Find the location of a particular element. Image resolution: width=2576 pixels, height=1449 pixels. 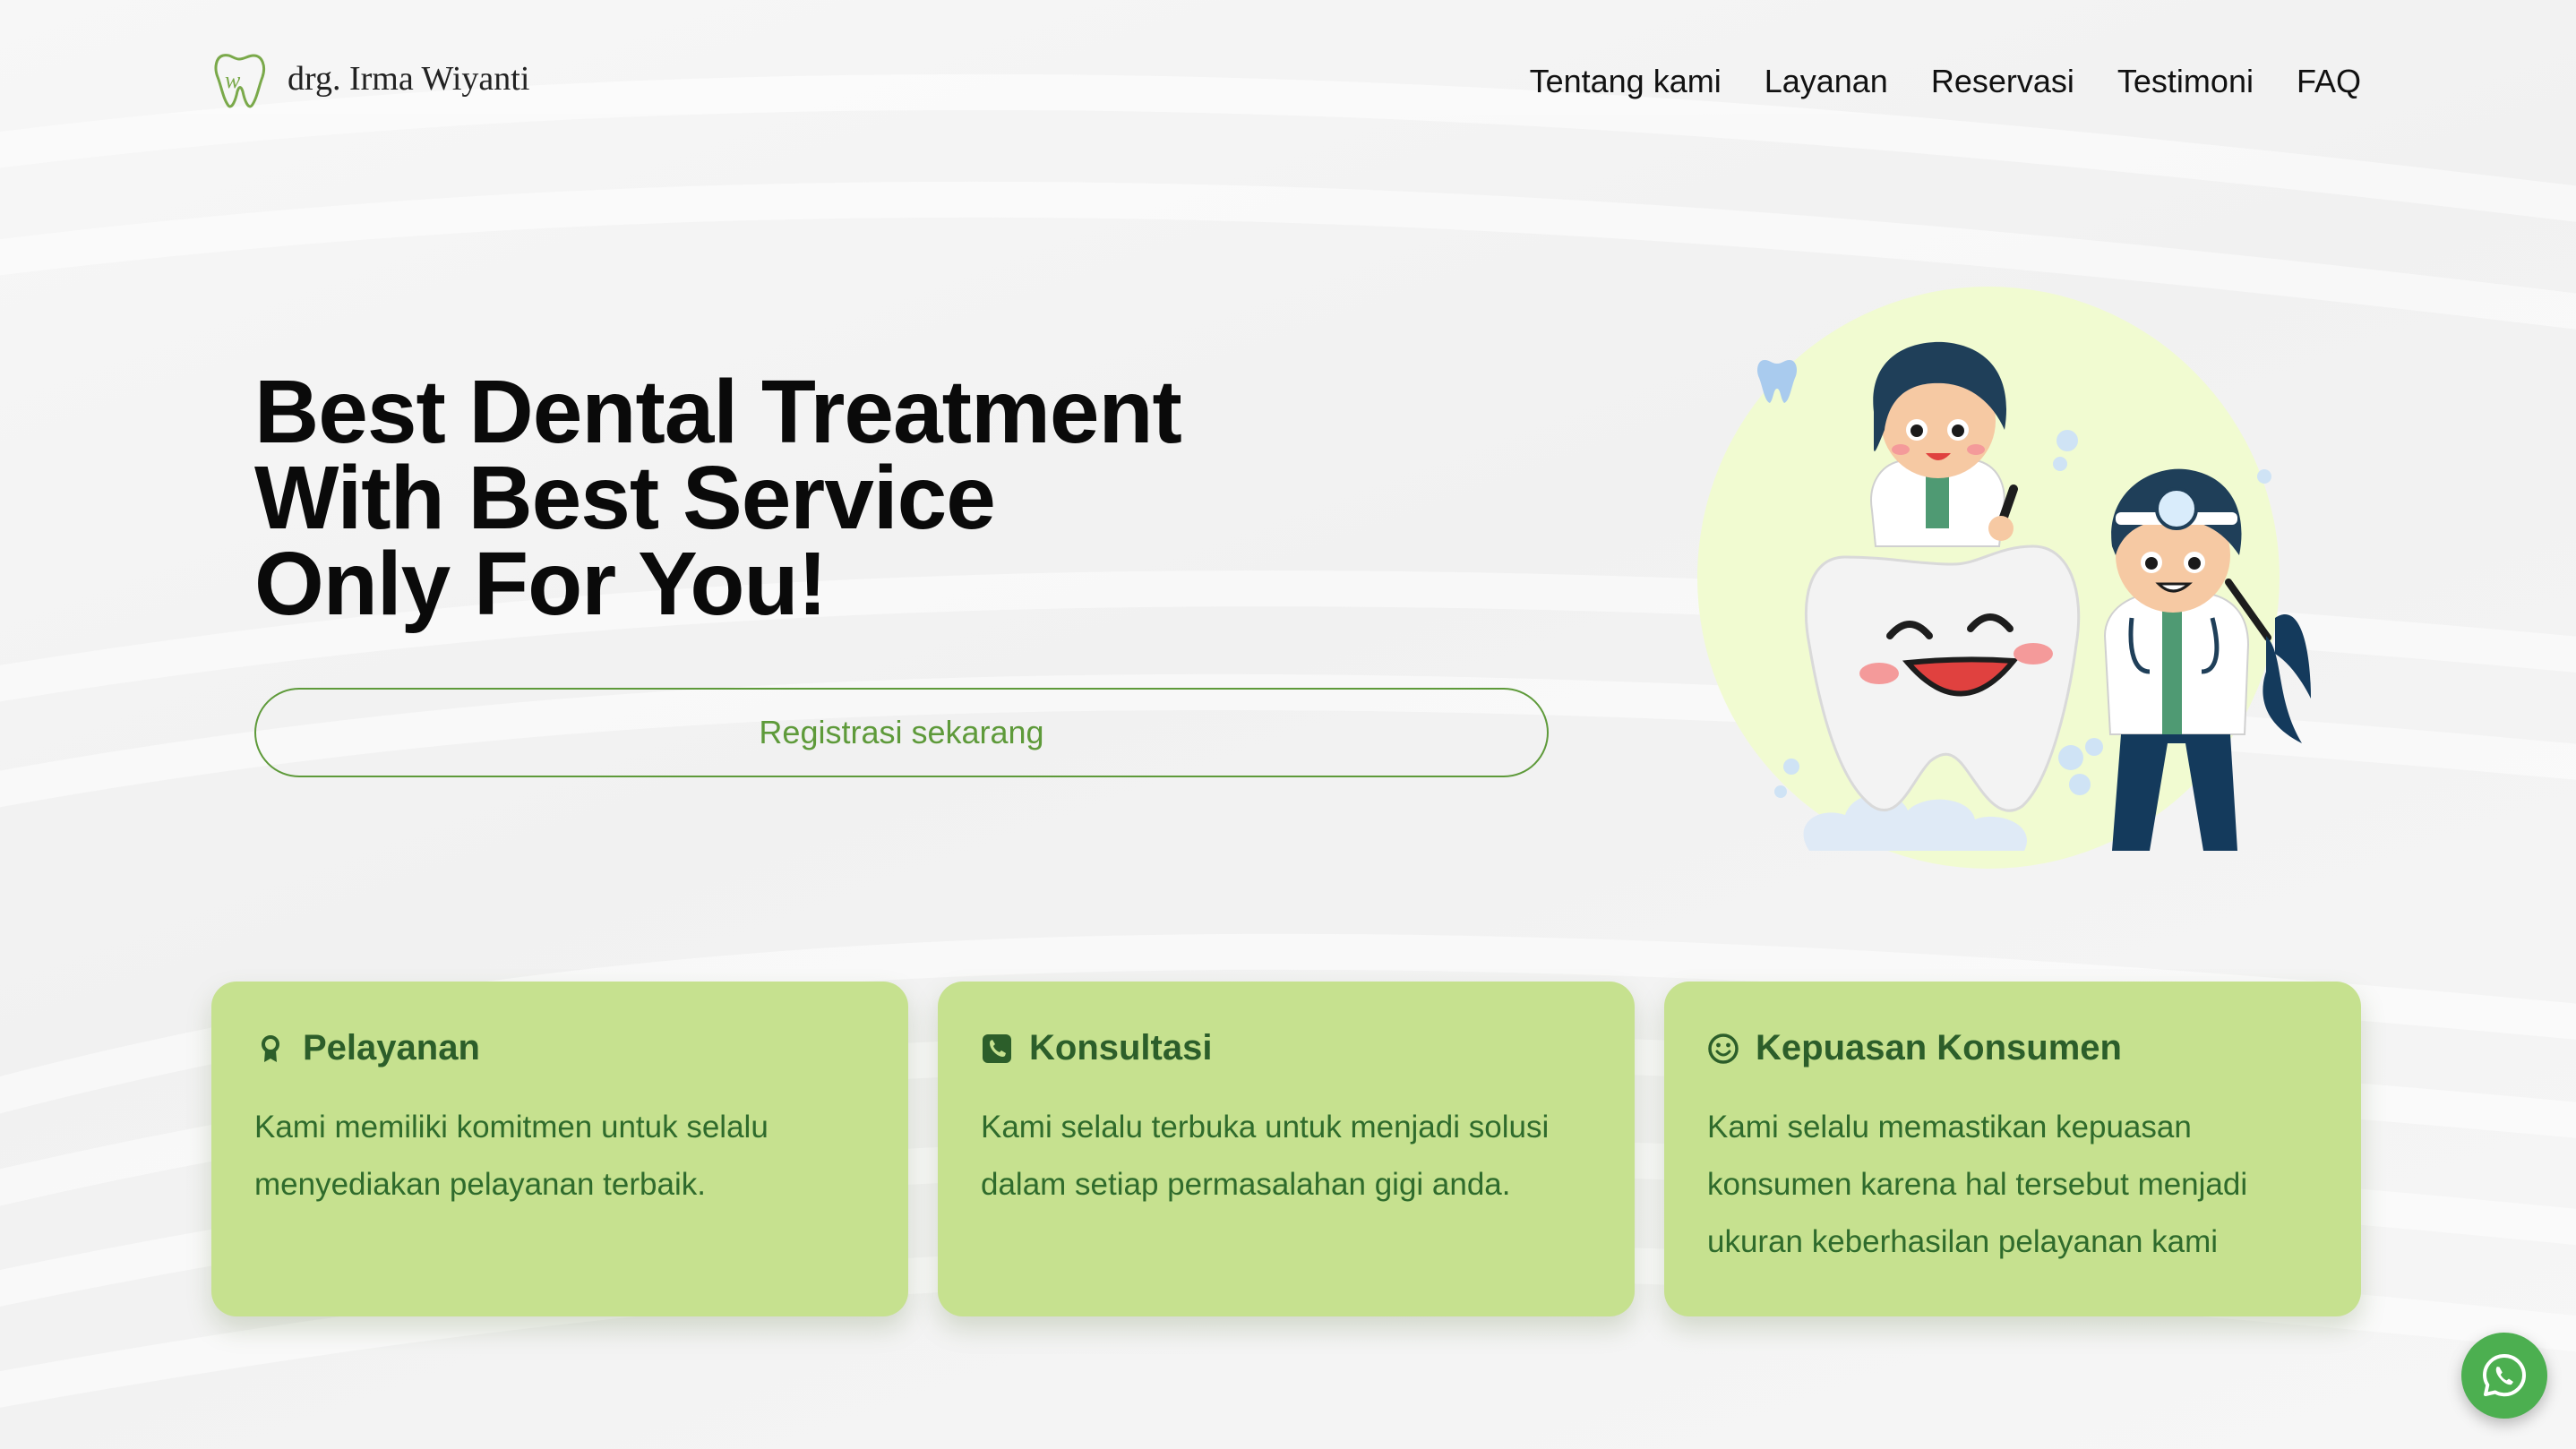

card-description-line: menyediakan pelayanan terbaik. is located at coordinates (480, 1185).